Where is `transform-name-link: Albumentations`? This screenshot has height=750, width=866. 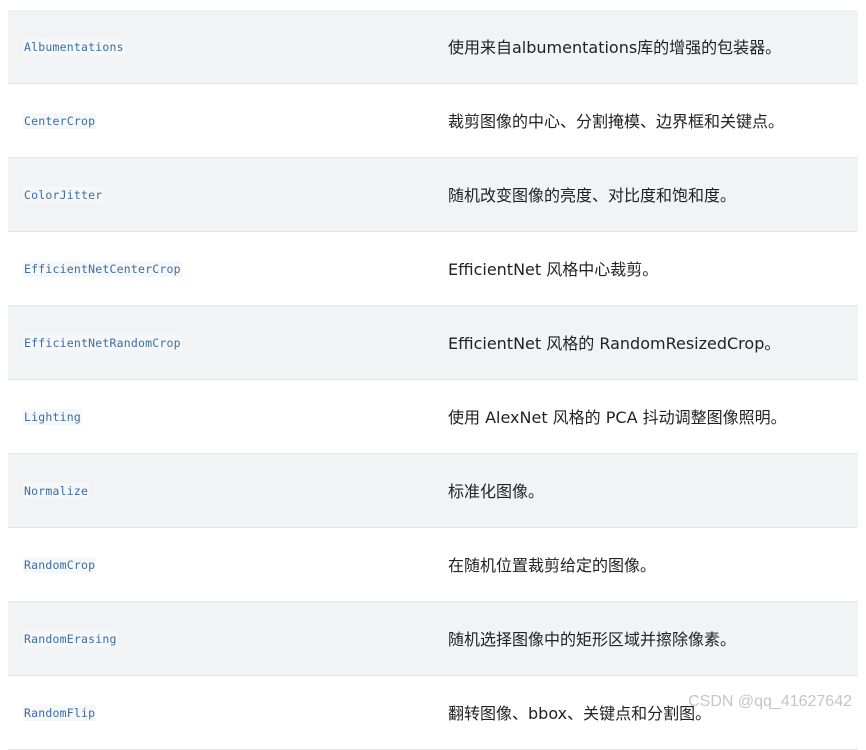 transform-name-link: Albumentations is located at coordinates (74, 46).